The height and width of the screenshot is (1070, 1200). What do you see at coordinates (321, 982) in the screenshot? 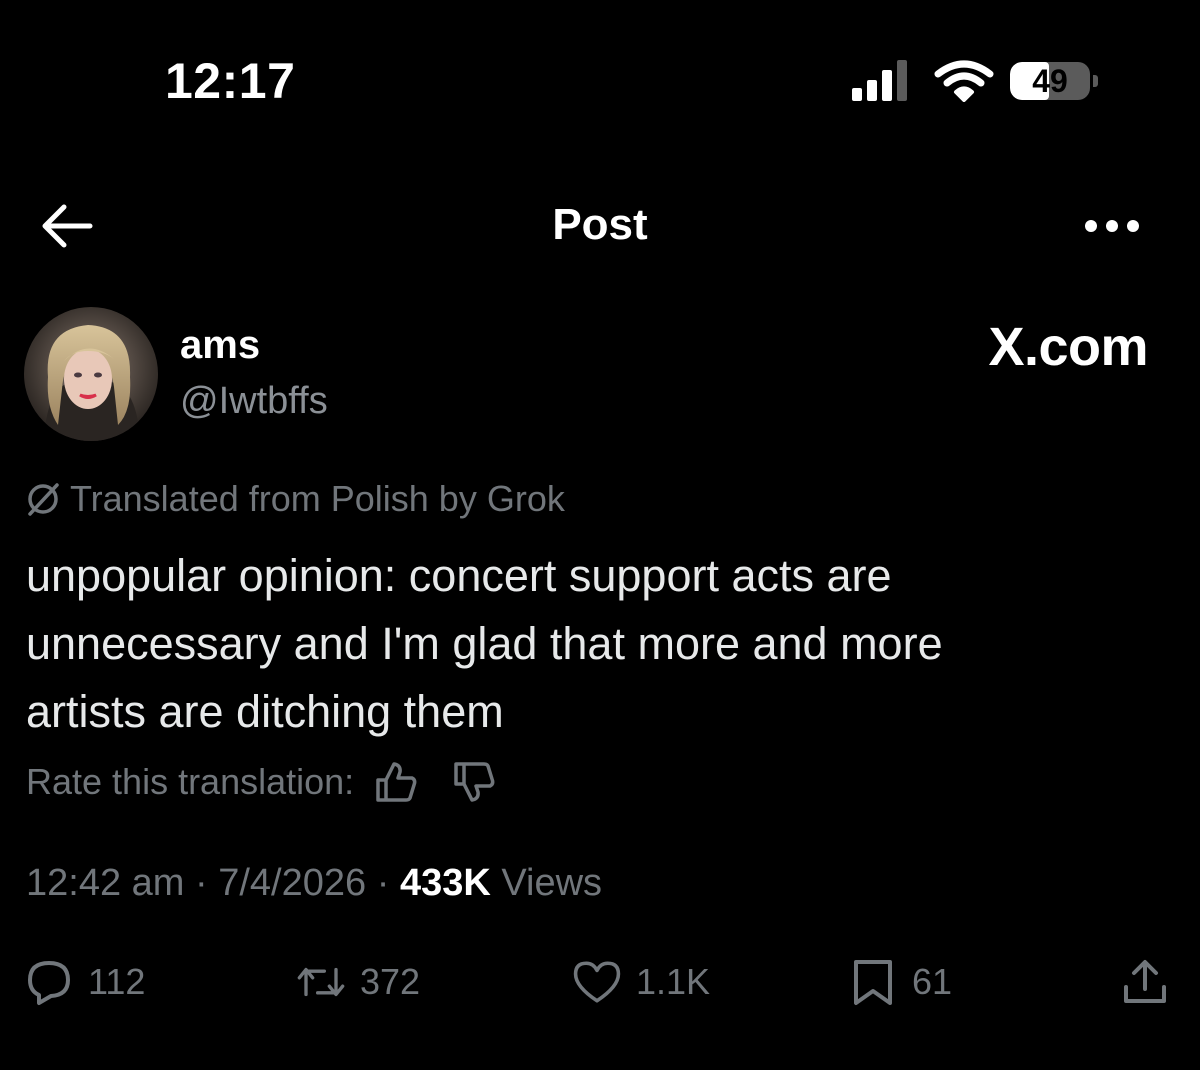
I see `repost-icon` at bounding box center [321, 982].